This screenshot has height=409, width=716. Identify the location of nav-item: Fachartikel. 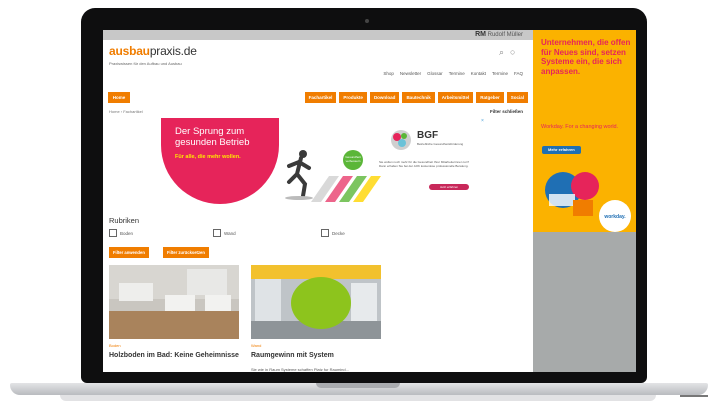
(320, 97).